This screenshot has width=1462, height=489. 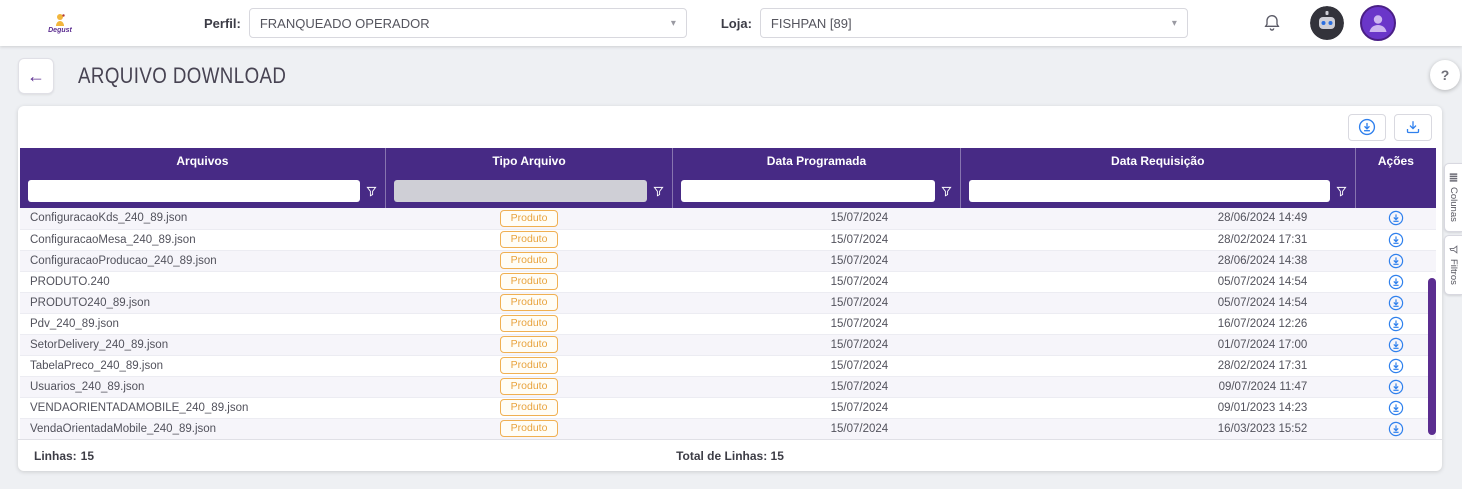 I want to click on column-header-arquivos: Arquivos, so click(x=203, y=161).